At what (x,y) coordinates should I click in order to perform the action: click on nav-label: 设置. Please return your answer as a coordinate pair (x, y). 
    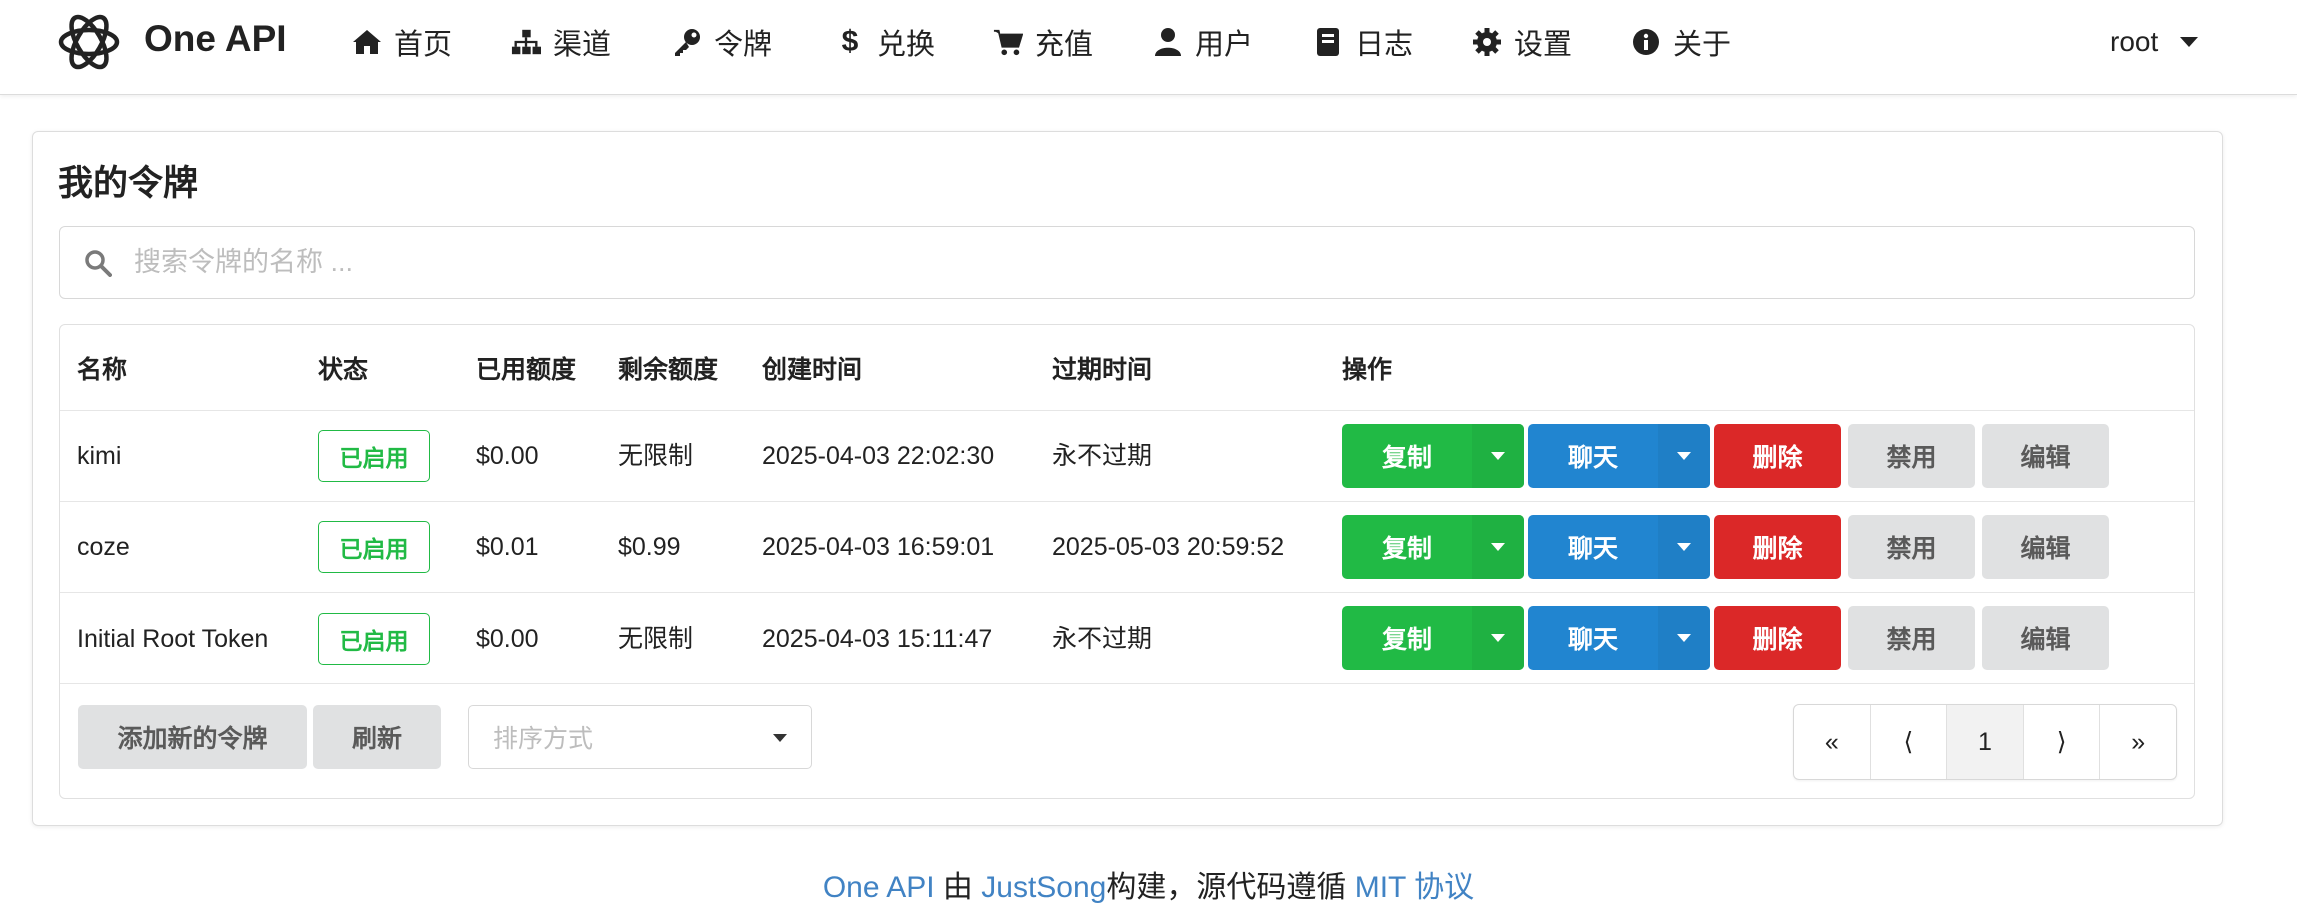
    Looking at the image, I should click on (1543, 45).